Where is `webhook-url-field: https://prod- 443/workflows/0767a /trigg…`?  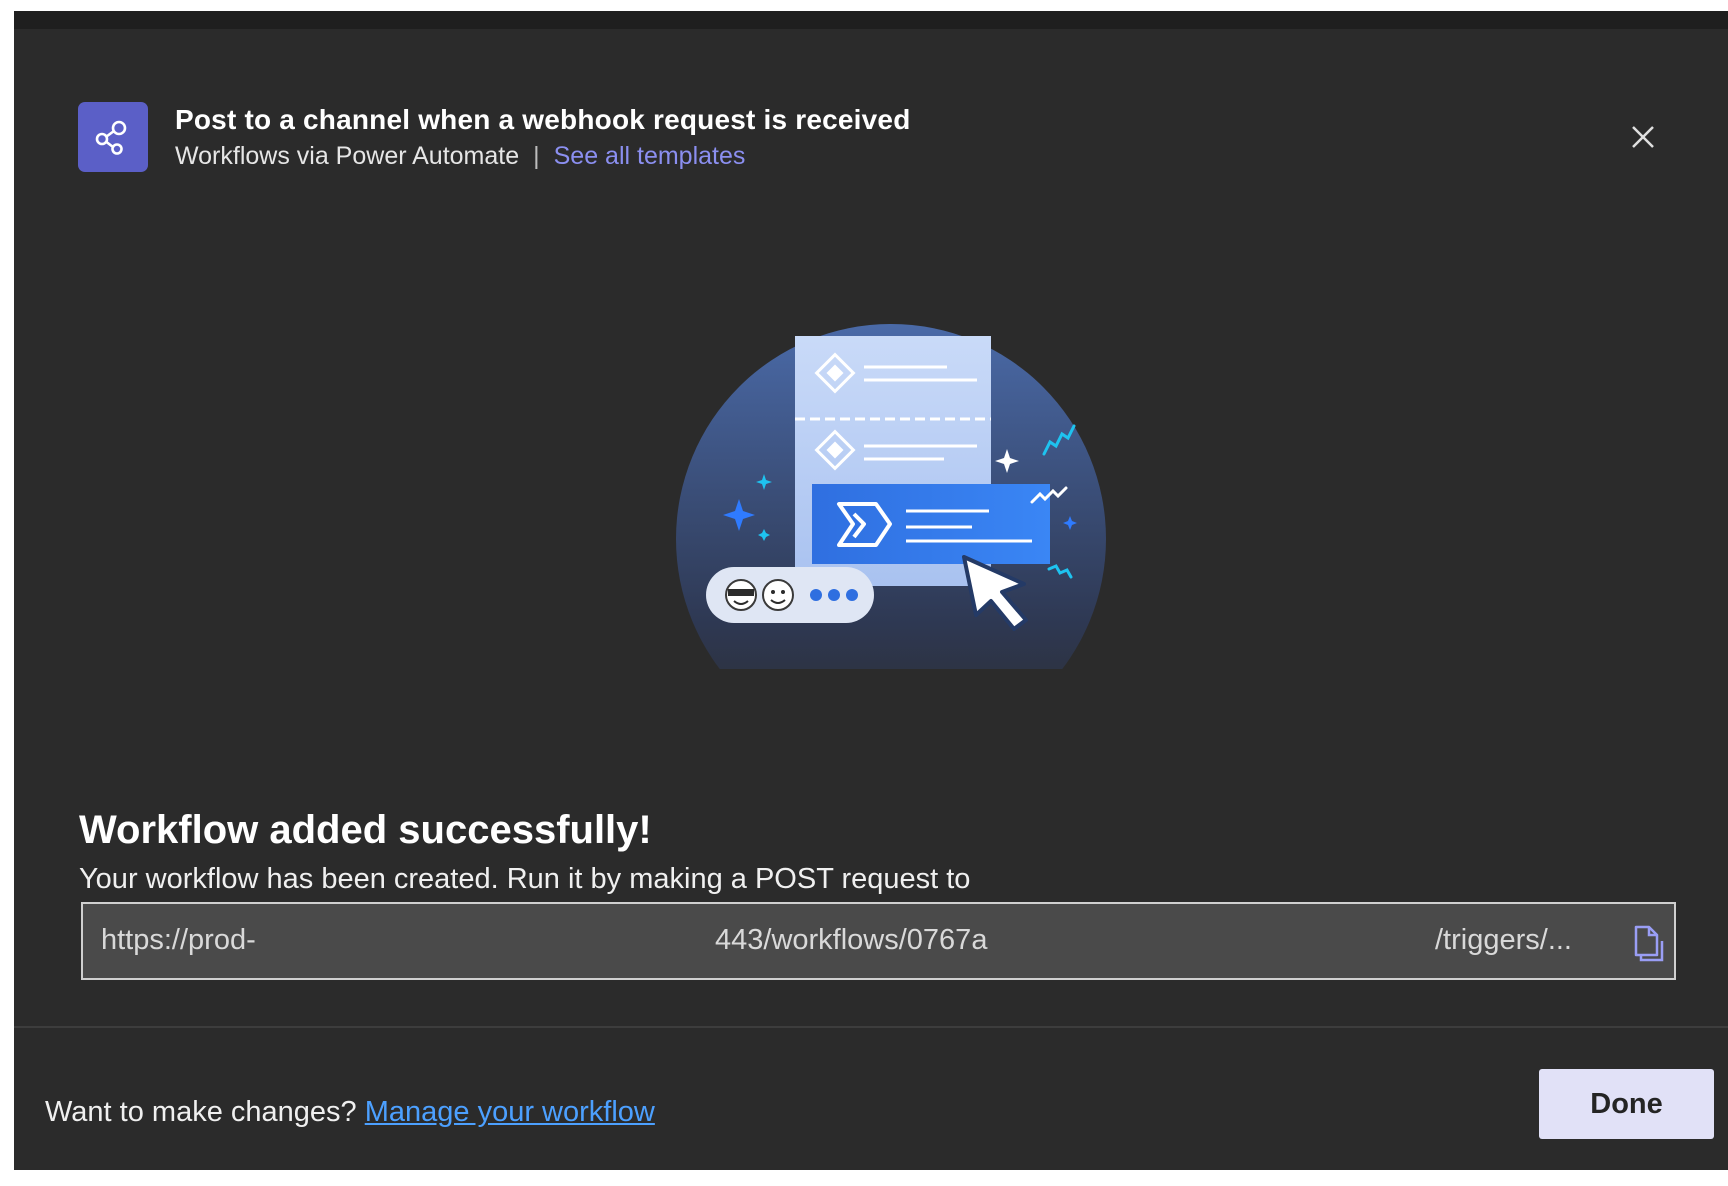
webhook-url-field: https://prod- 443/workflows/0767a /trigg… is located at coordinates (878, 941).